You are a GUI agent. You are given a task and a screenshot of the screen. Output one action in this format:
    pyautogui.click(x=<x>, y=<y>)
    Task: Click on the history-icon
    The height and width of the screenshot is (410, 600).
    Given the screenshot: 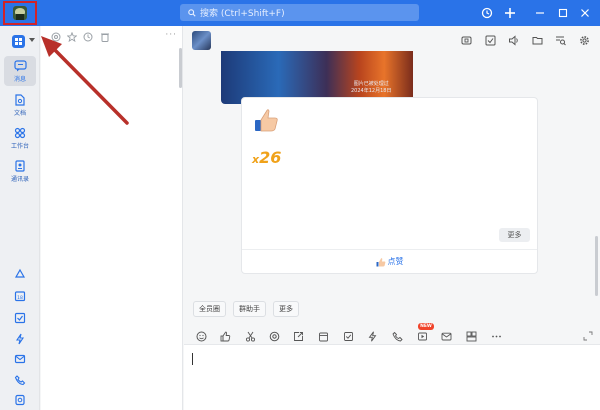 What is the action you would take?
    pyautogui.click(x=487, y=13)
    